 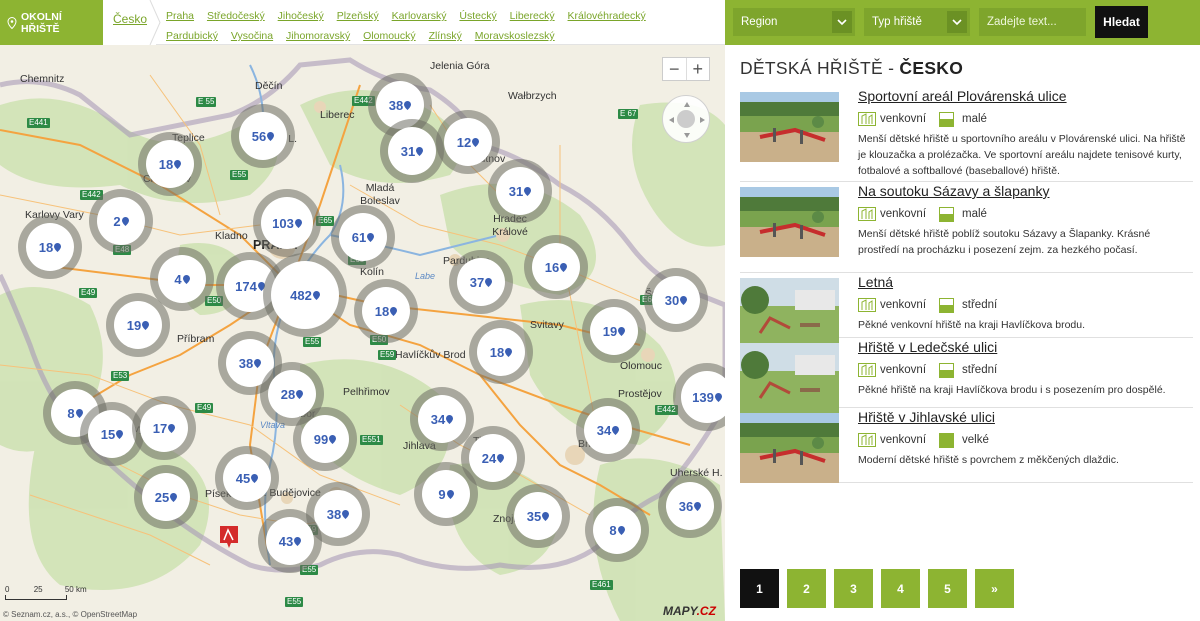 I want to click on playground-cluster-marker: 12, so click(x=468, y=142).